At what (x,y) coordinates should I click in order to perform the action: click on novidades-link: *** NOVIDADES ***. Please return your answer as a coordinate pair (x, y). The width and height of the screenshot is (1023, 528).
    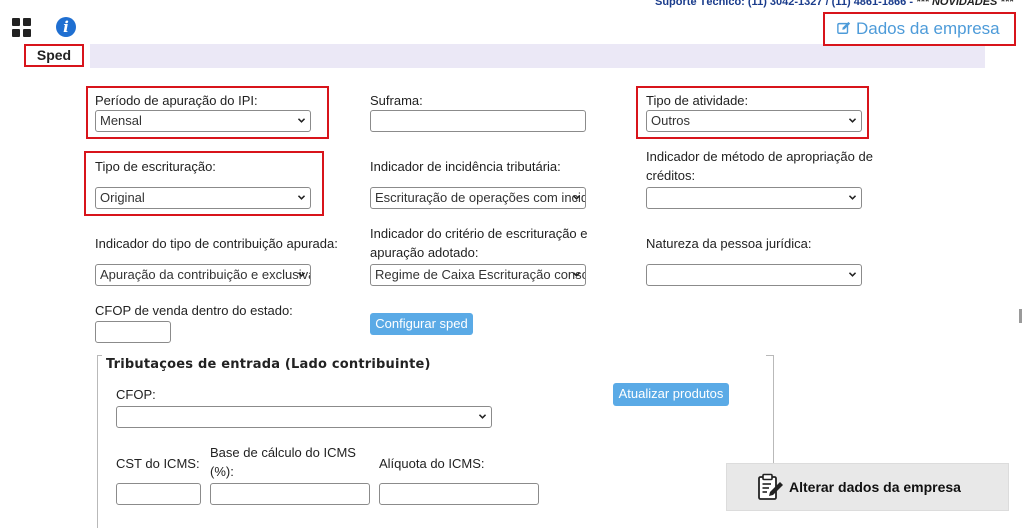
    Looking at the image, I should click on (964, 4).